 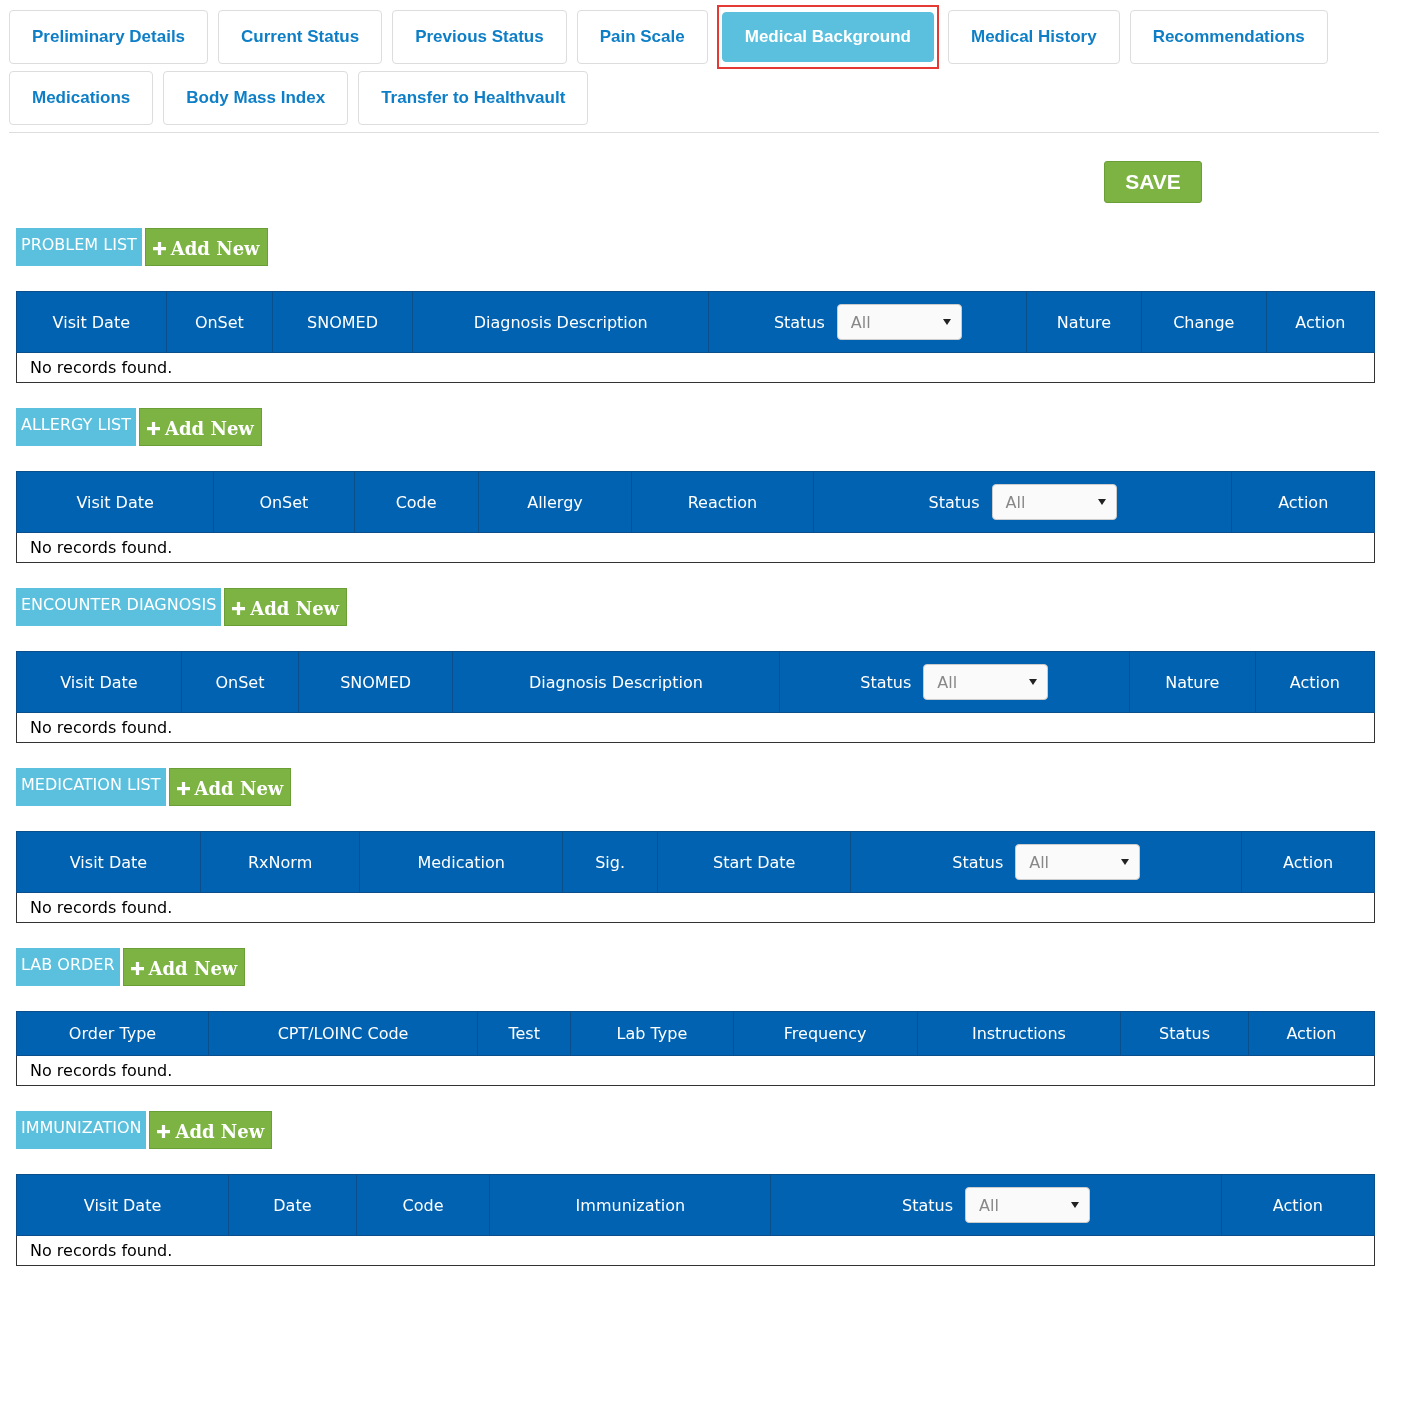 What do you see at coordinates (1184, 1033) in the screenshot?
I see `column-header: Status` at bounding box center [1184, 1033].